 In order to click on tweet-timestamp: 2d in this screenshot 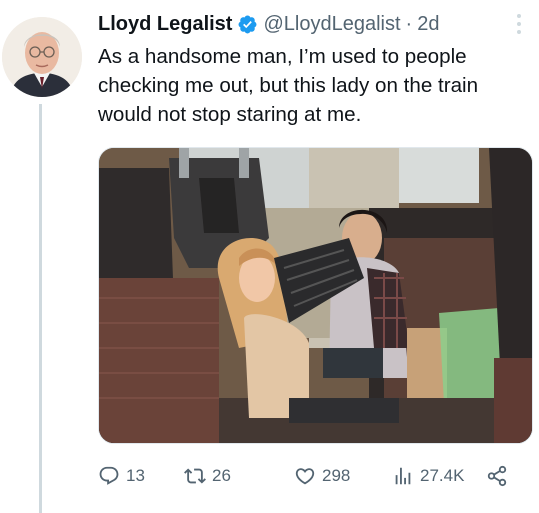, I will do `click(428, 24)`.